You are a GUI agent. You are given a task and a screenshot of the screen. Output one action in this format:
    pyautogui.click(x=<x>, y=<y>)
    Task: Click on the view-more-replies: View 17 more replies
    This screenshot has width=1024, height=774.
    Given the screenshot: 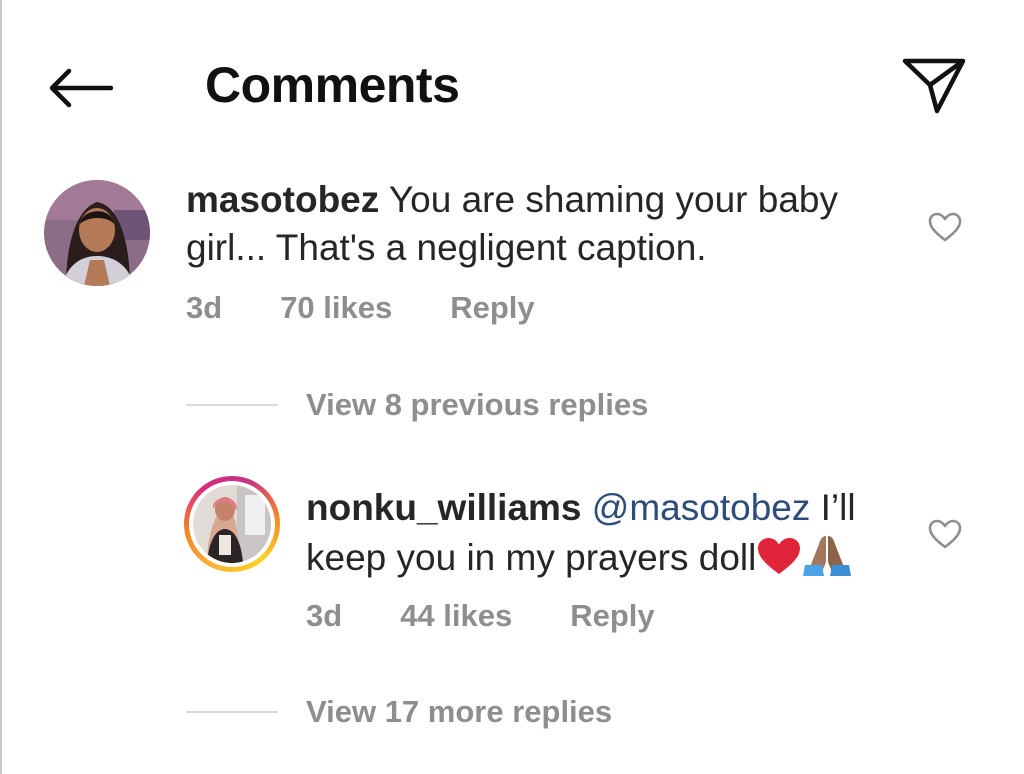 What is the action you would take?
    pyautogui.click(x=399, y=712)
    